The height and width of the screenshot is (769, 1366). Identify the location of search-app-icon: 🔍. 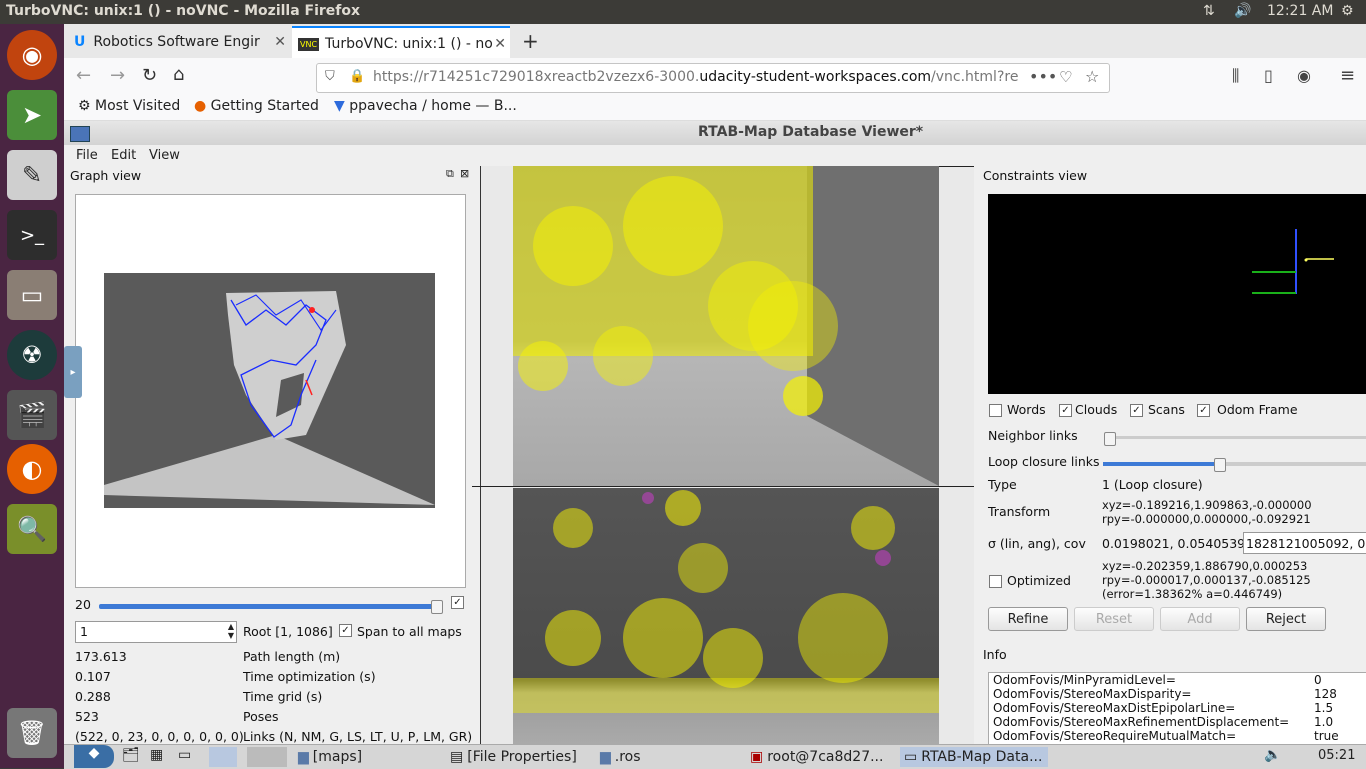
(32, 529).